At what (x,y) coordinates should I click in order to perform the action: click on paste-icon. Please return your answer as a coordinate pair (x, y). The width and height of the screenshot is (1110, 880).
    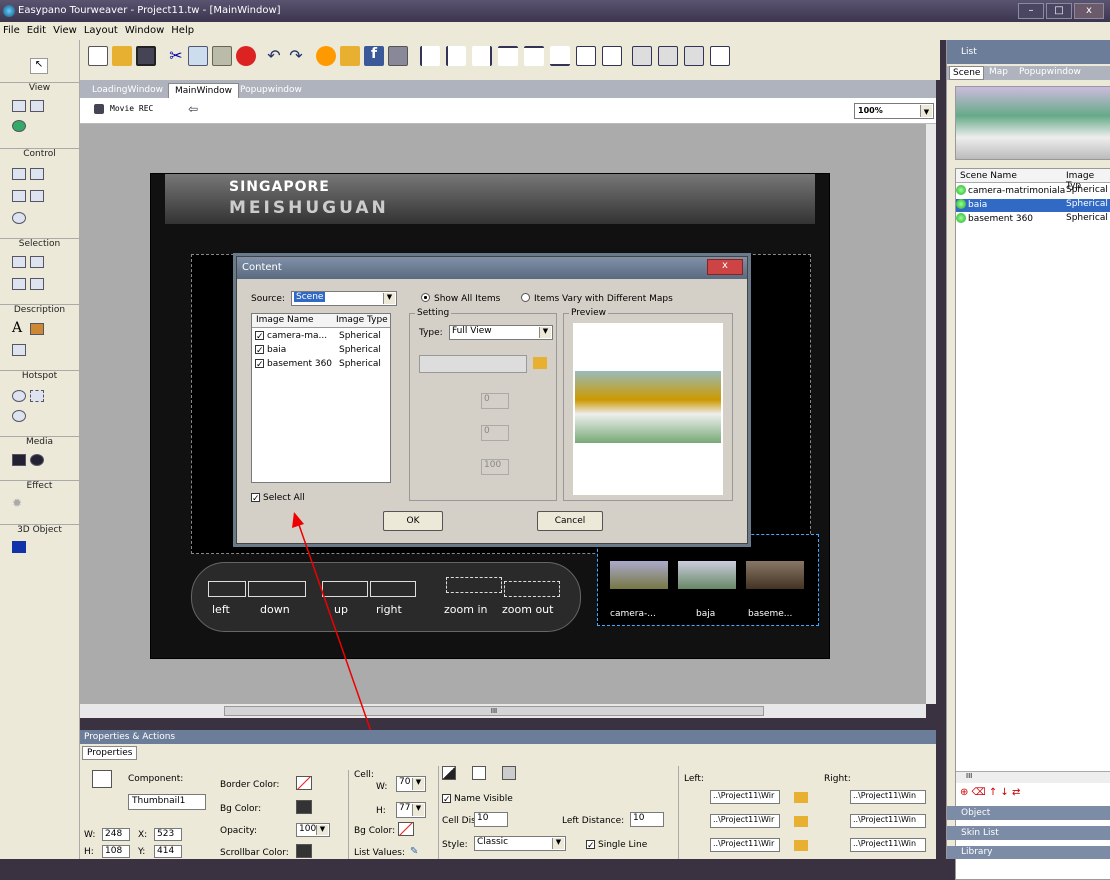
    Looking at the image, I should click on (222, 56).